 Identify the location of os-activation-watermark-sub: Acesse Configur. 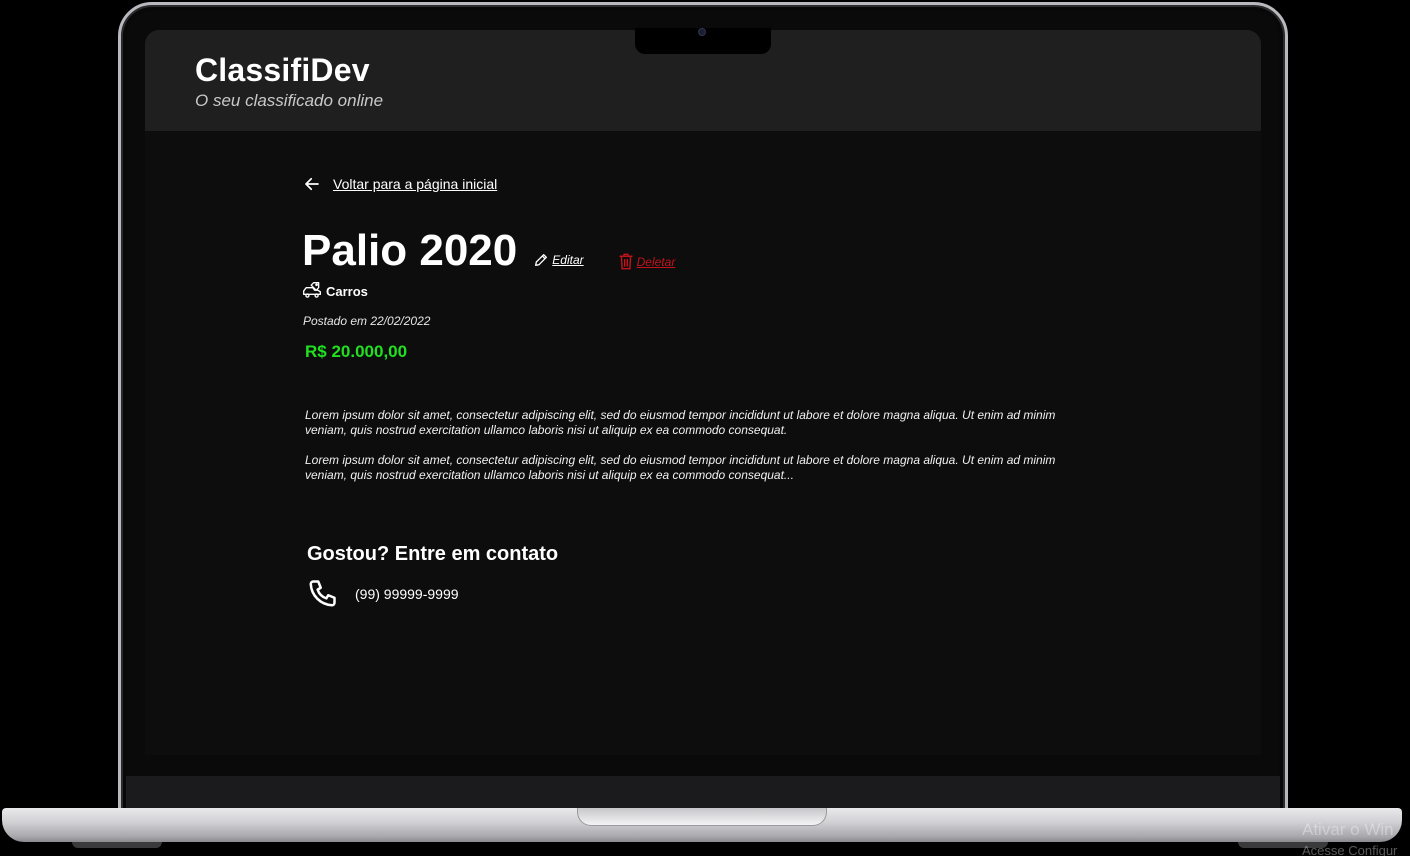
(1350, 849).